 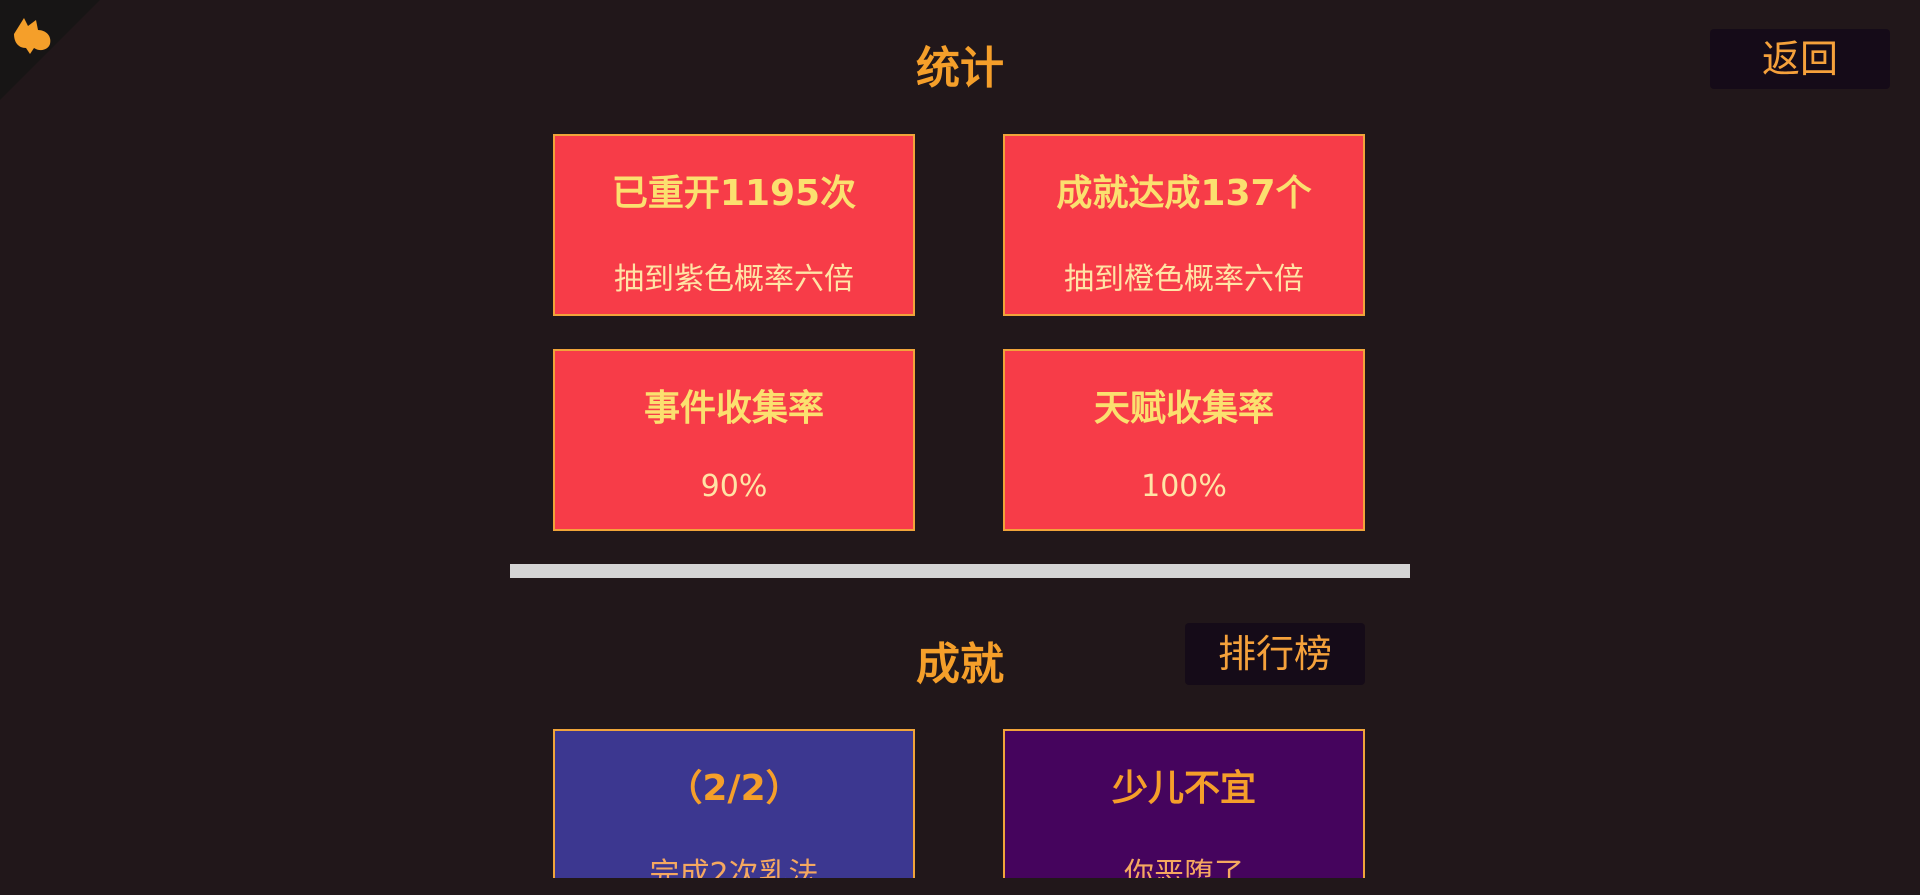 What do you see at coordinates (1184, 812) in the screenshot?
I see `achievement-card: 少儿不宜 你恶堕了` at bounding box center [1184, 812].